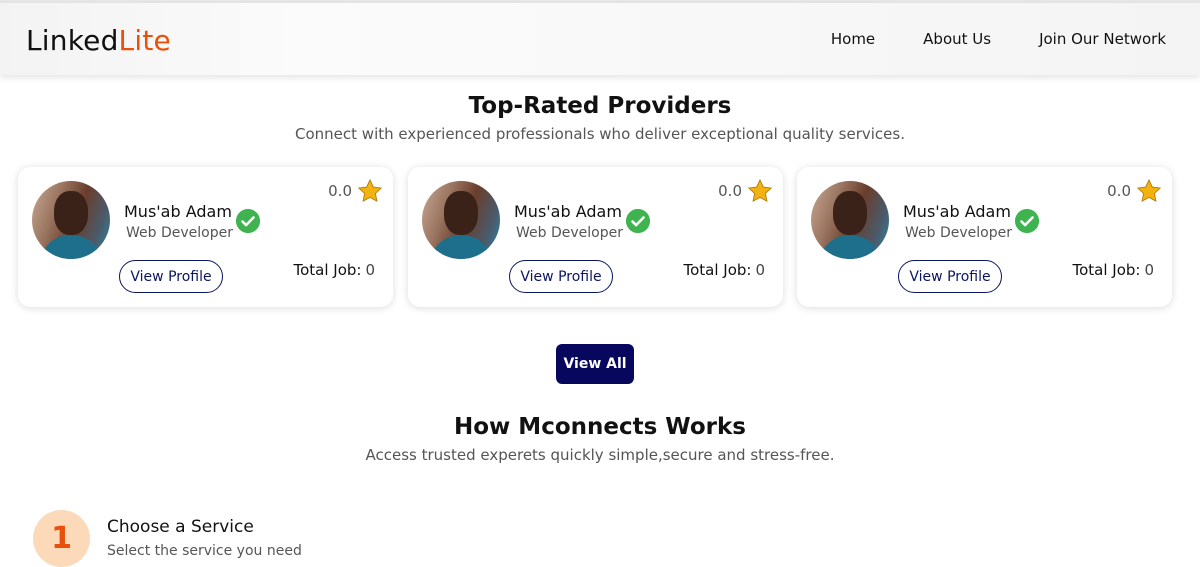 This screenshot has width=1200, height=567. I want to click on nav-link-join-network: Join Our Network, so click(1102, 39).